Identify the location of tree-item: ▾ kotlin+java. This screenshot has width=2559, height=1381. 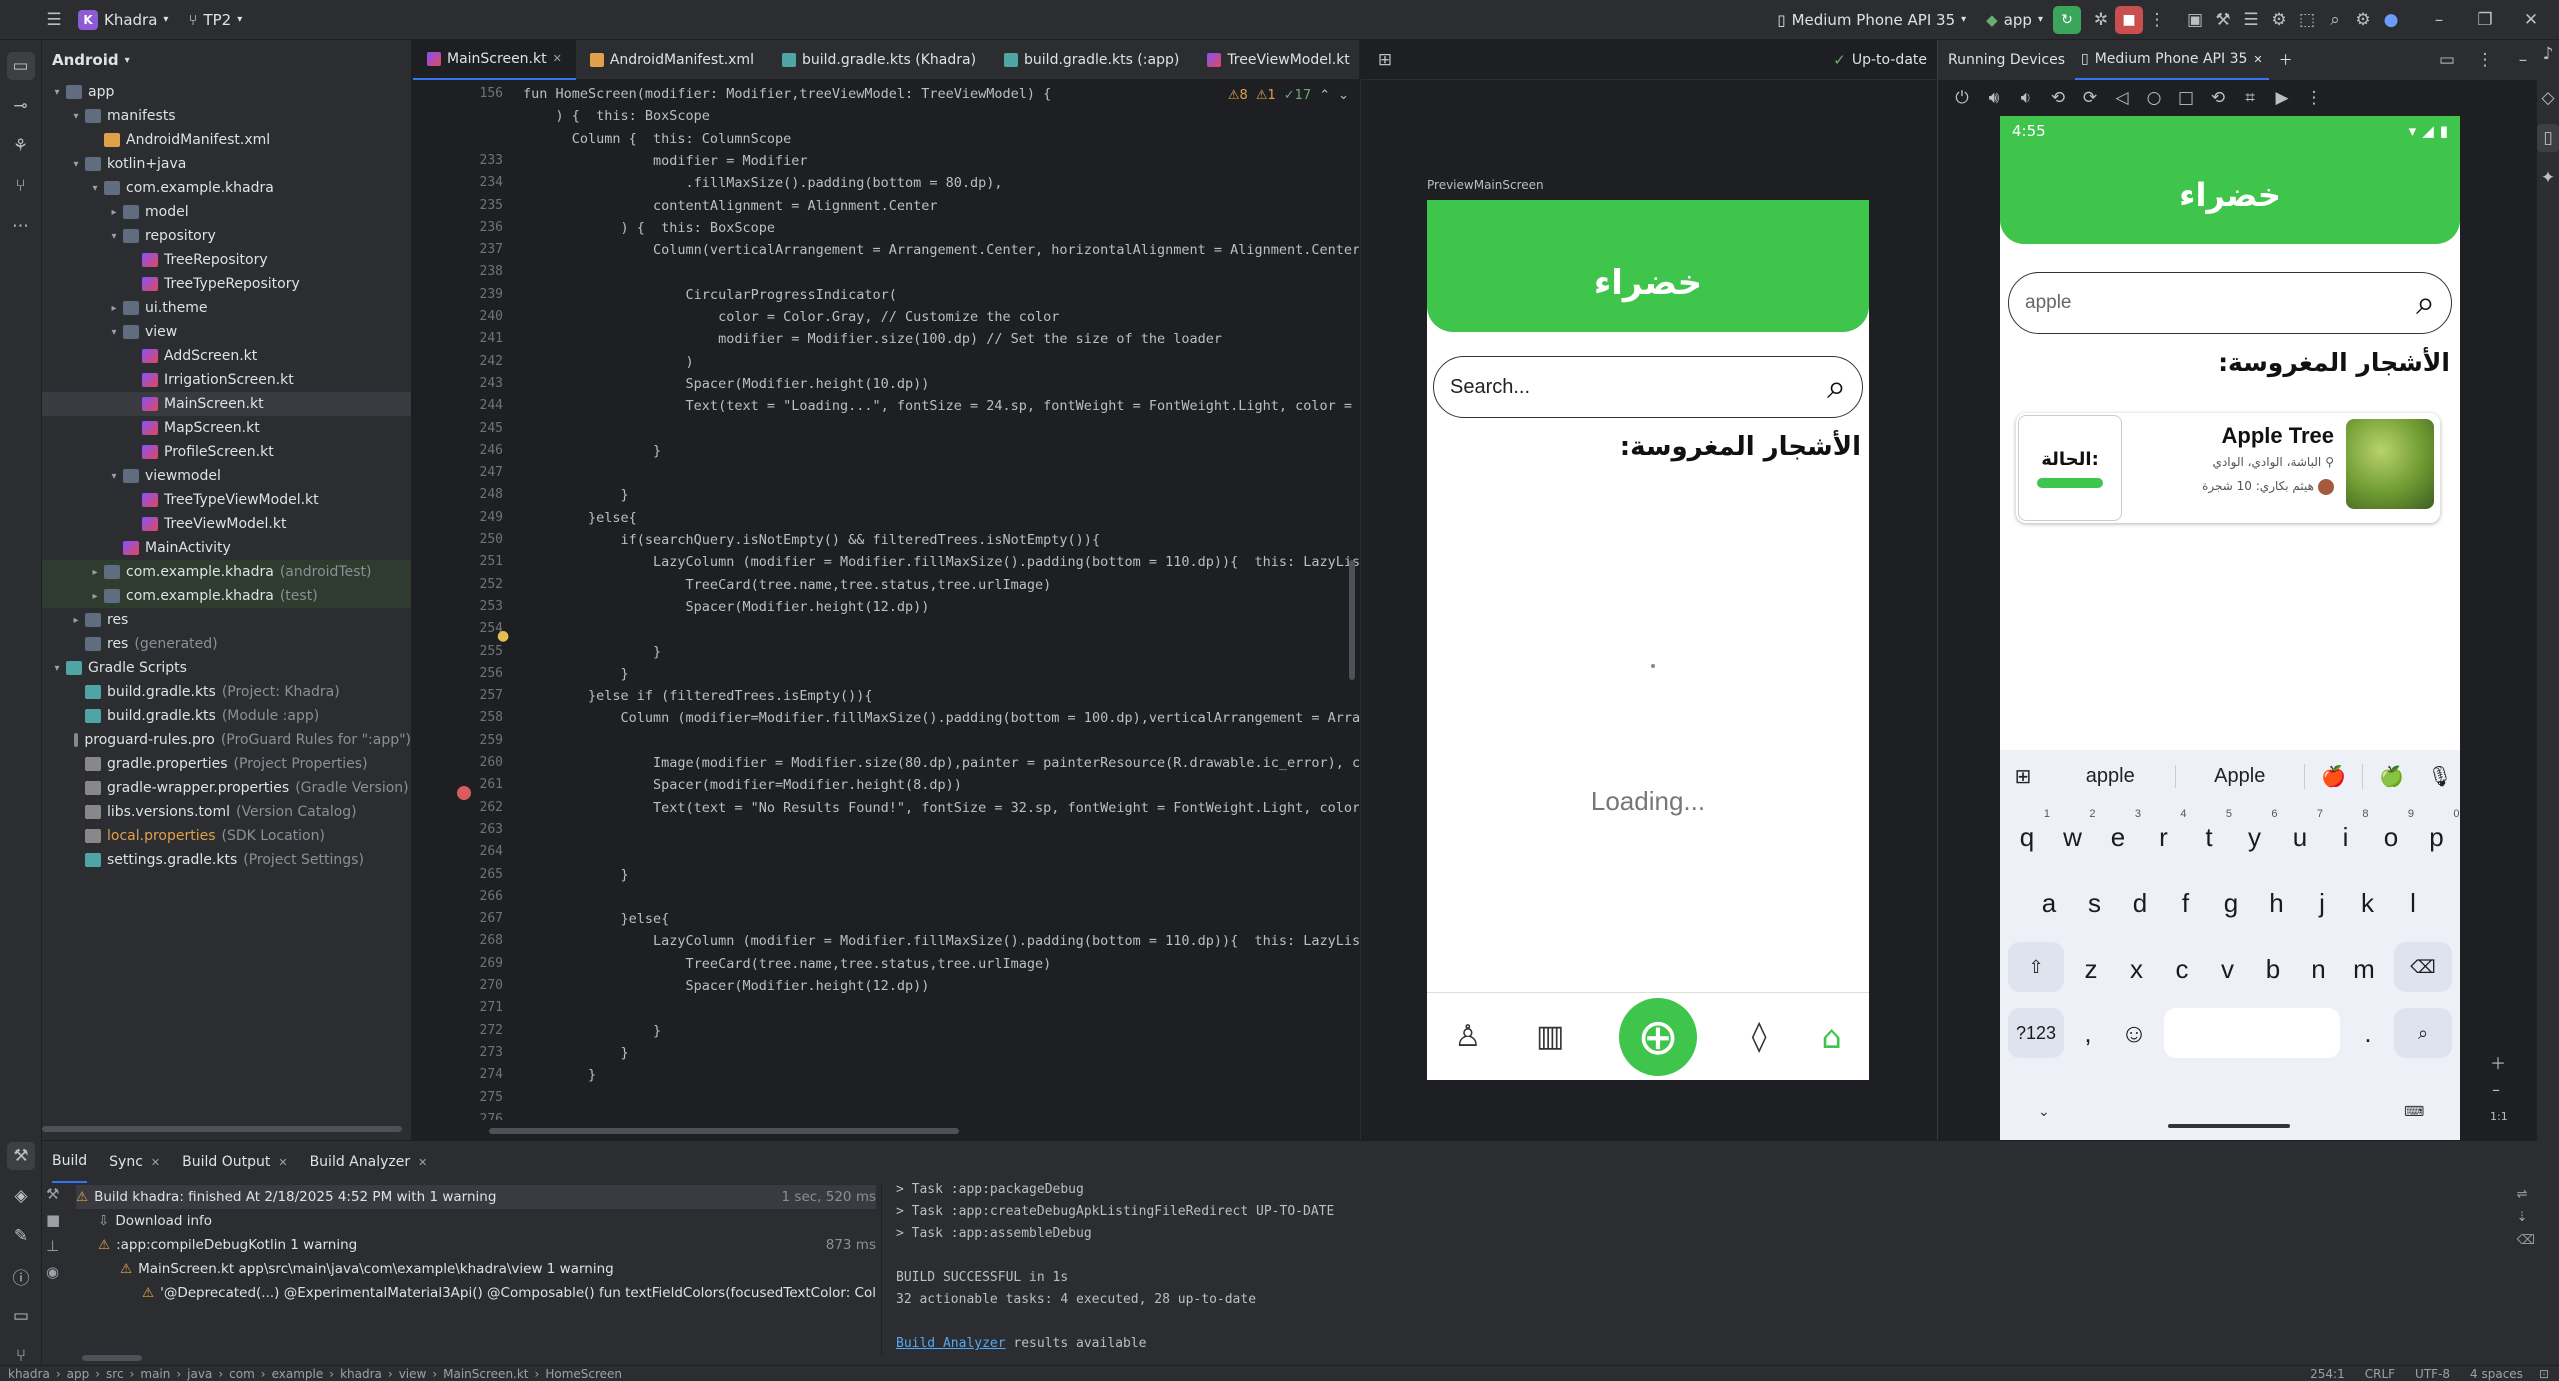
(226, 164).